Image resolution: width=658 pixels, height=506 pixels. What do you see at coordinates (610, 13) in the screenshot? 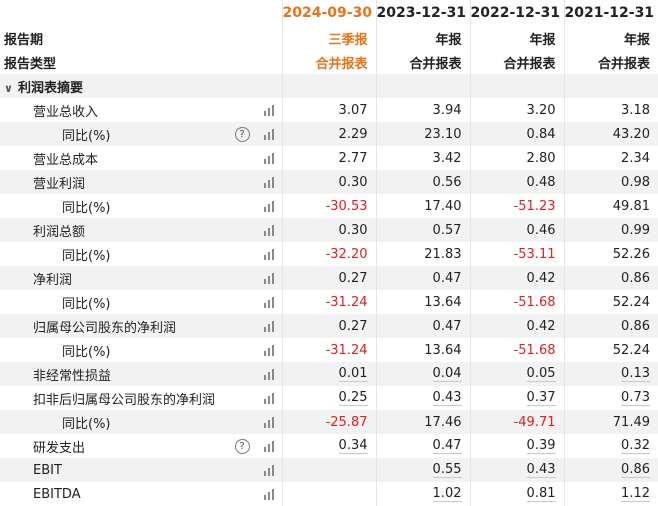
I see `column-date: 2021-12-31` at bounding box center [610, 13].